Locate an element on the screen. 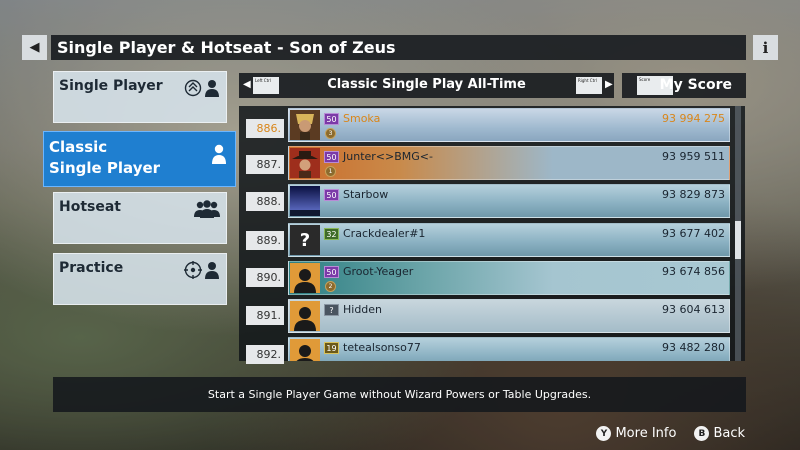 The image size is (800, 450). night-sky-avatar-icon is located at coordinates (305, 201).